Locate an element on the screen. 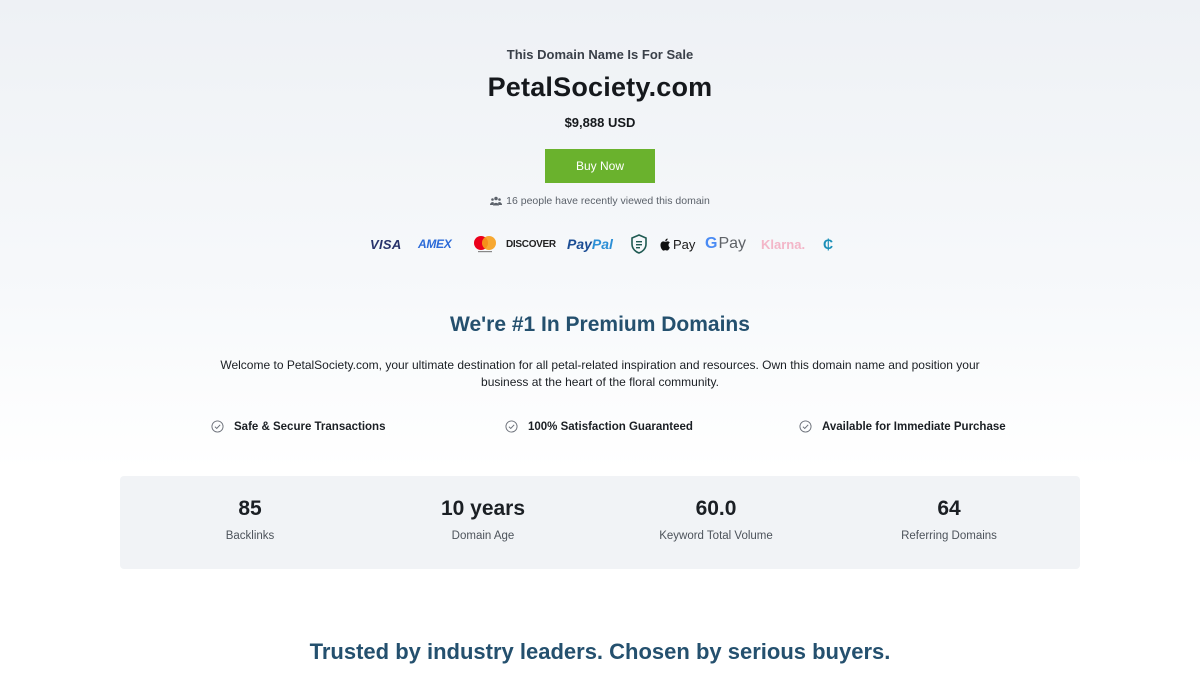  google-g-icon: G is located at coordinates (711, 243).